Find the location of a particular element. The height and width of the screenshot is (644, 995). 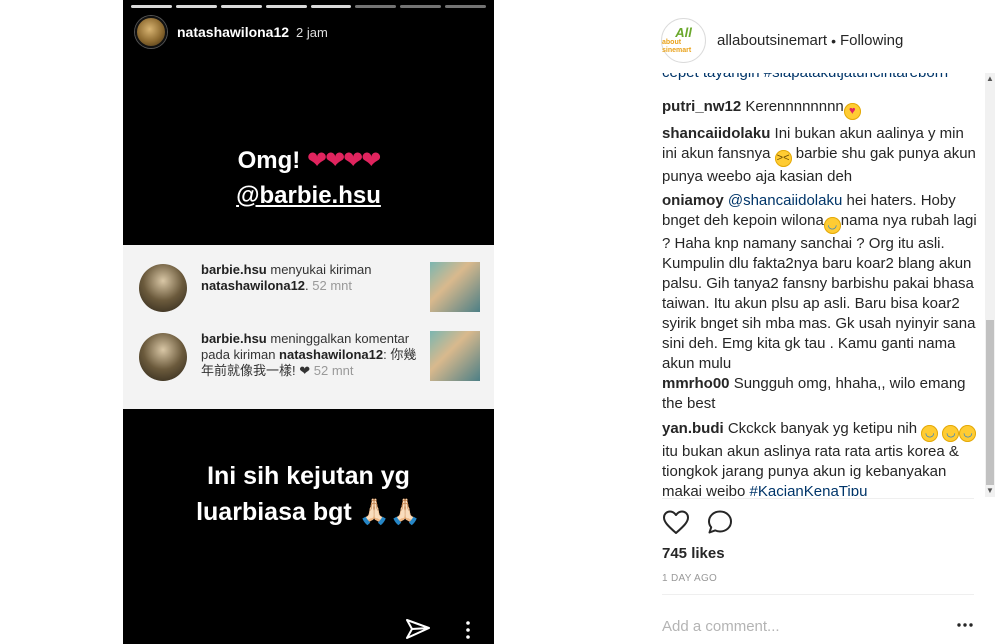

account-name: allaboutsinemart is located at coordinates (772, 40).